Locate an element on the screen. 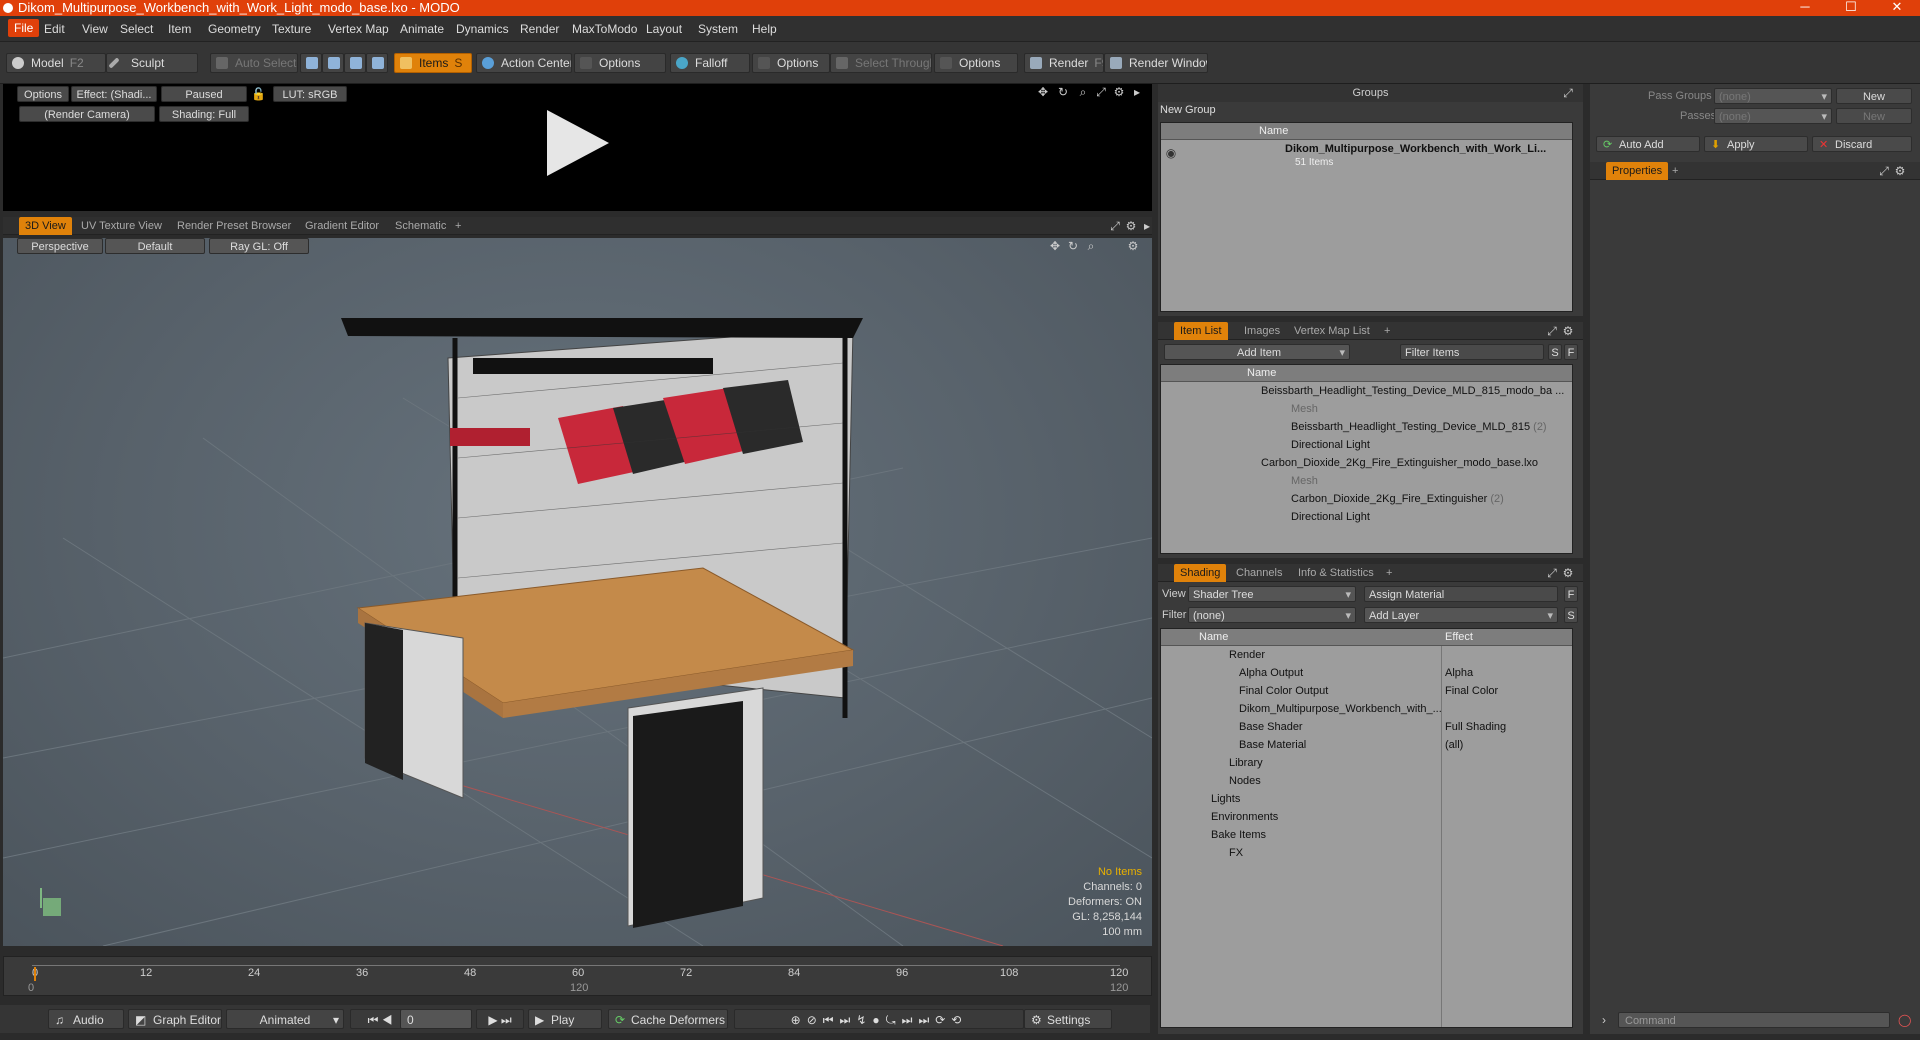 Image resolution: width=1920 pixels, height=1040 pixels. move-icon: ✥ is located at coordinates (1043, 92).